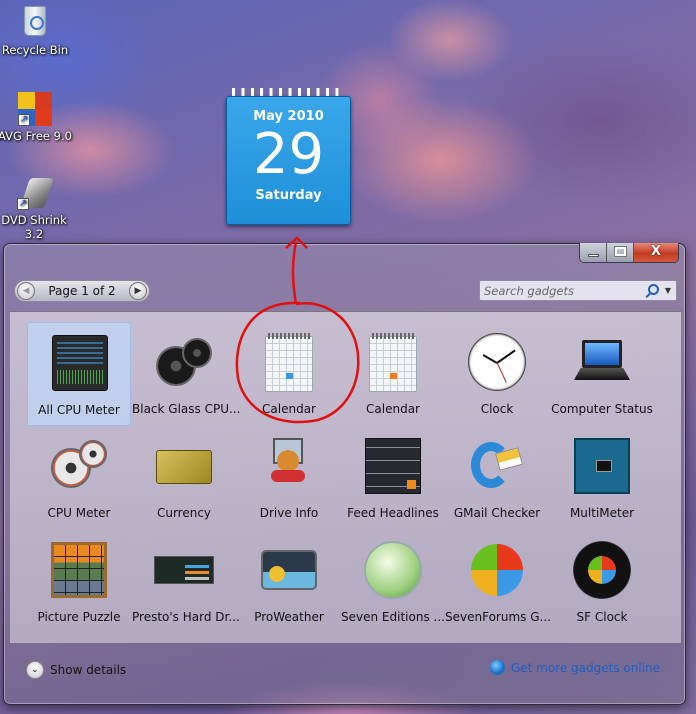 This screenshot has height=714, width=696. I want to click on recycle-bin-icon, so click(35, 23).